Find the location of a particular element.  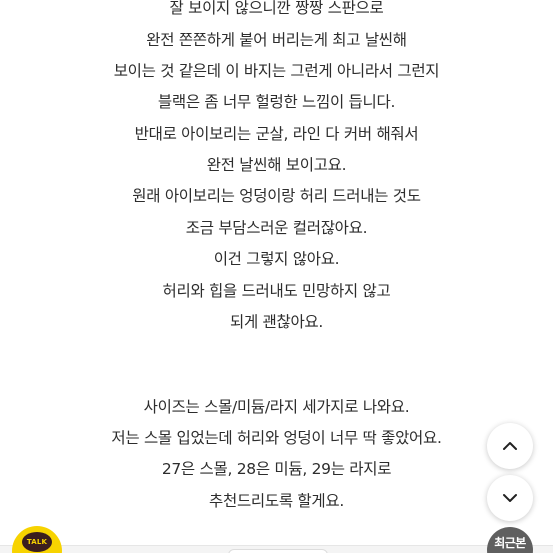

review-text-line: 완전 날씬해 보이고요. is located at coordinates (276, 165).